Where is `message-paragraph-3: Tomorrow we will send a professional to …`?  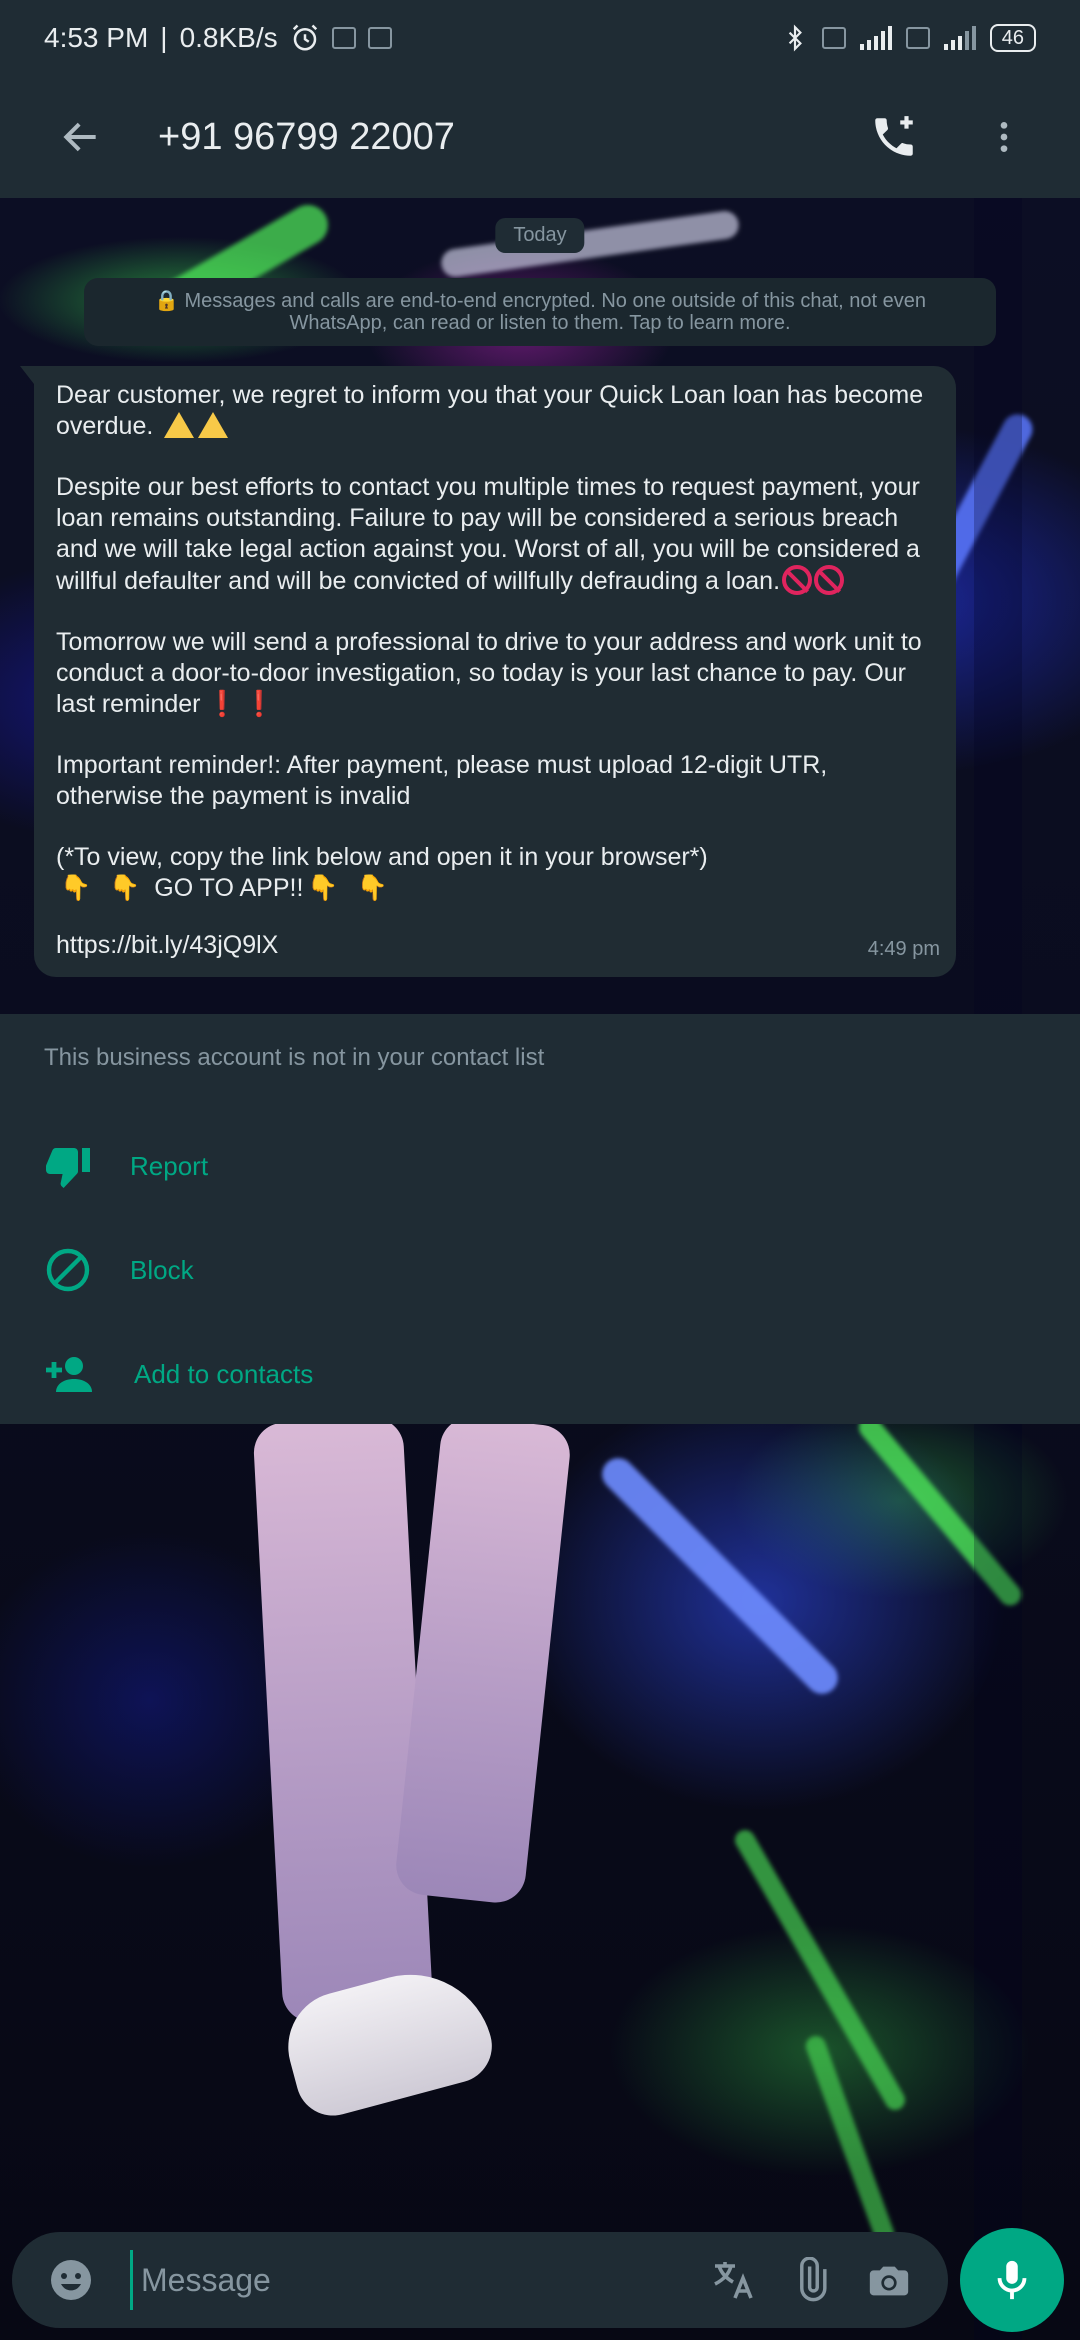 message-paragraph-3: Tomorrow we will send a professional to … is located at coordinates (492, 673).